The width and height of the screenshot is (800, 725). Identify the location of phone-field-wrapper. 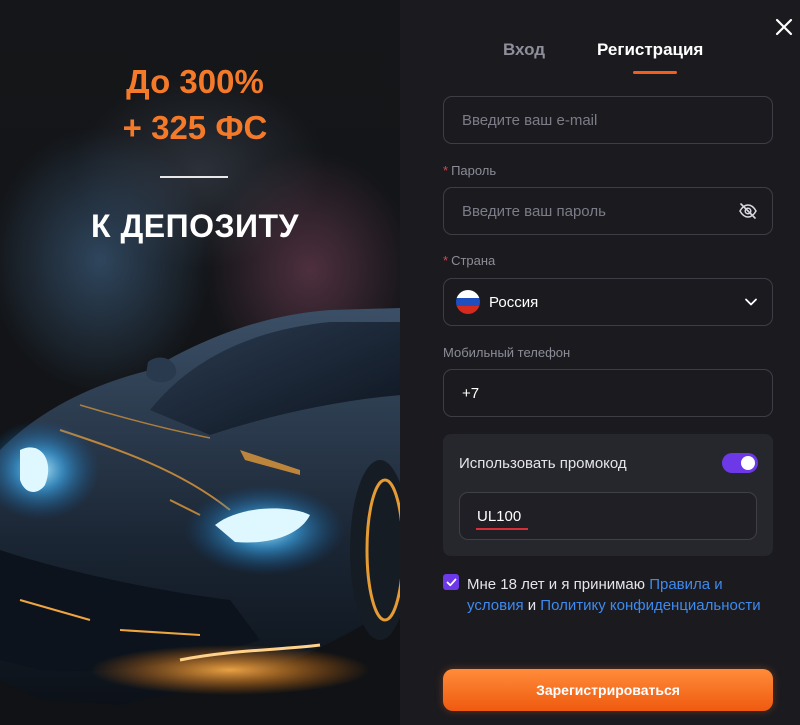
(608, 393).